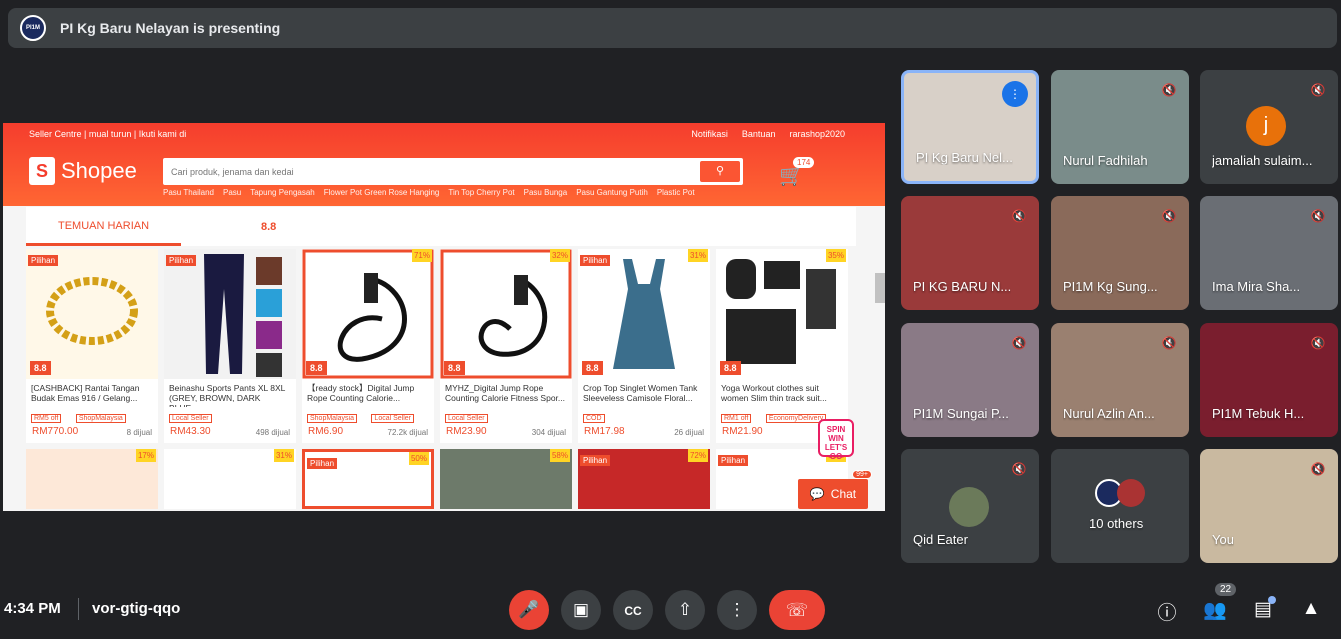  What do you see at coordinates (676, 192) in the screenshot?
I see `hint-link: Plastic Pot` at bounding box center [676, 192].